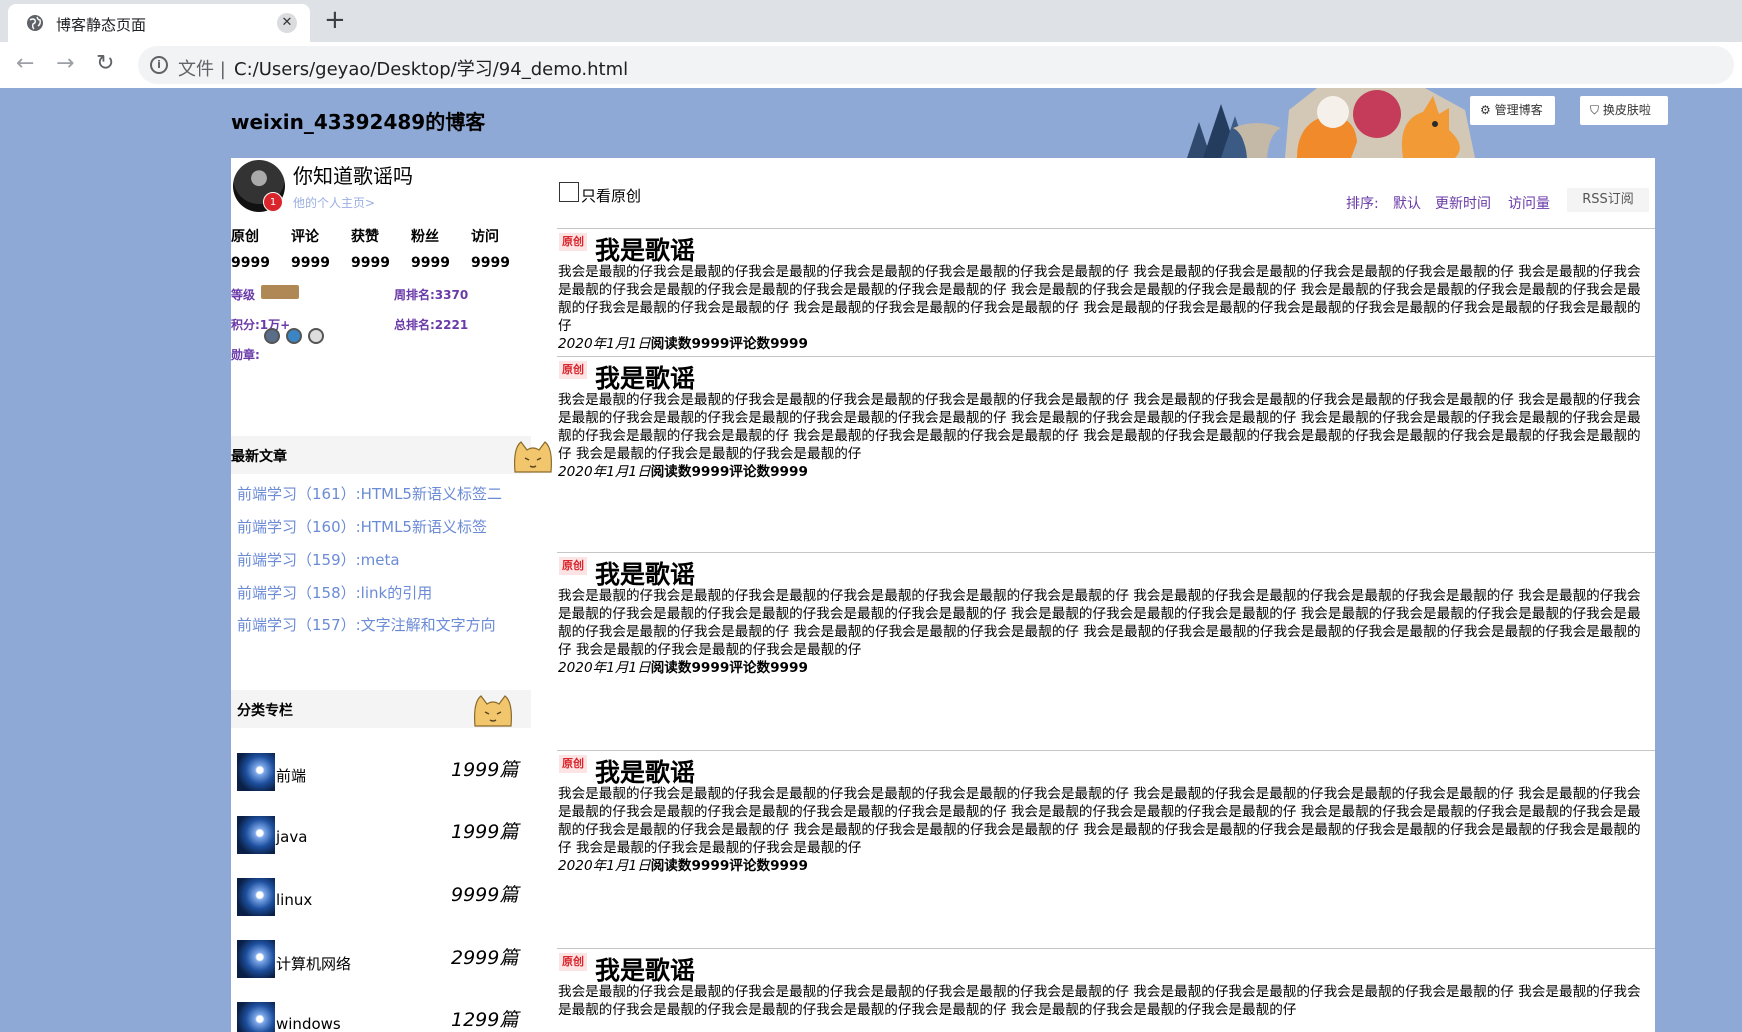 Image resolution: width=1742 pixels, height=1032 pixels. I want to click on stat-value-fans: 9999, so click(430, 263).